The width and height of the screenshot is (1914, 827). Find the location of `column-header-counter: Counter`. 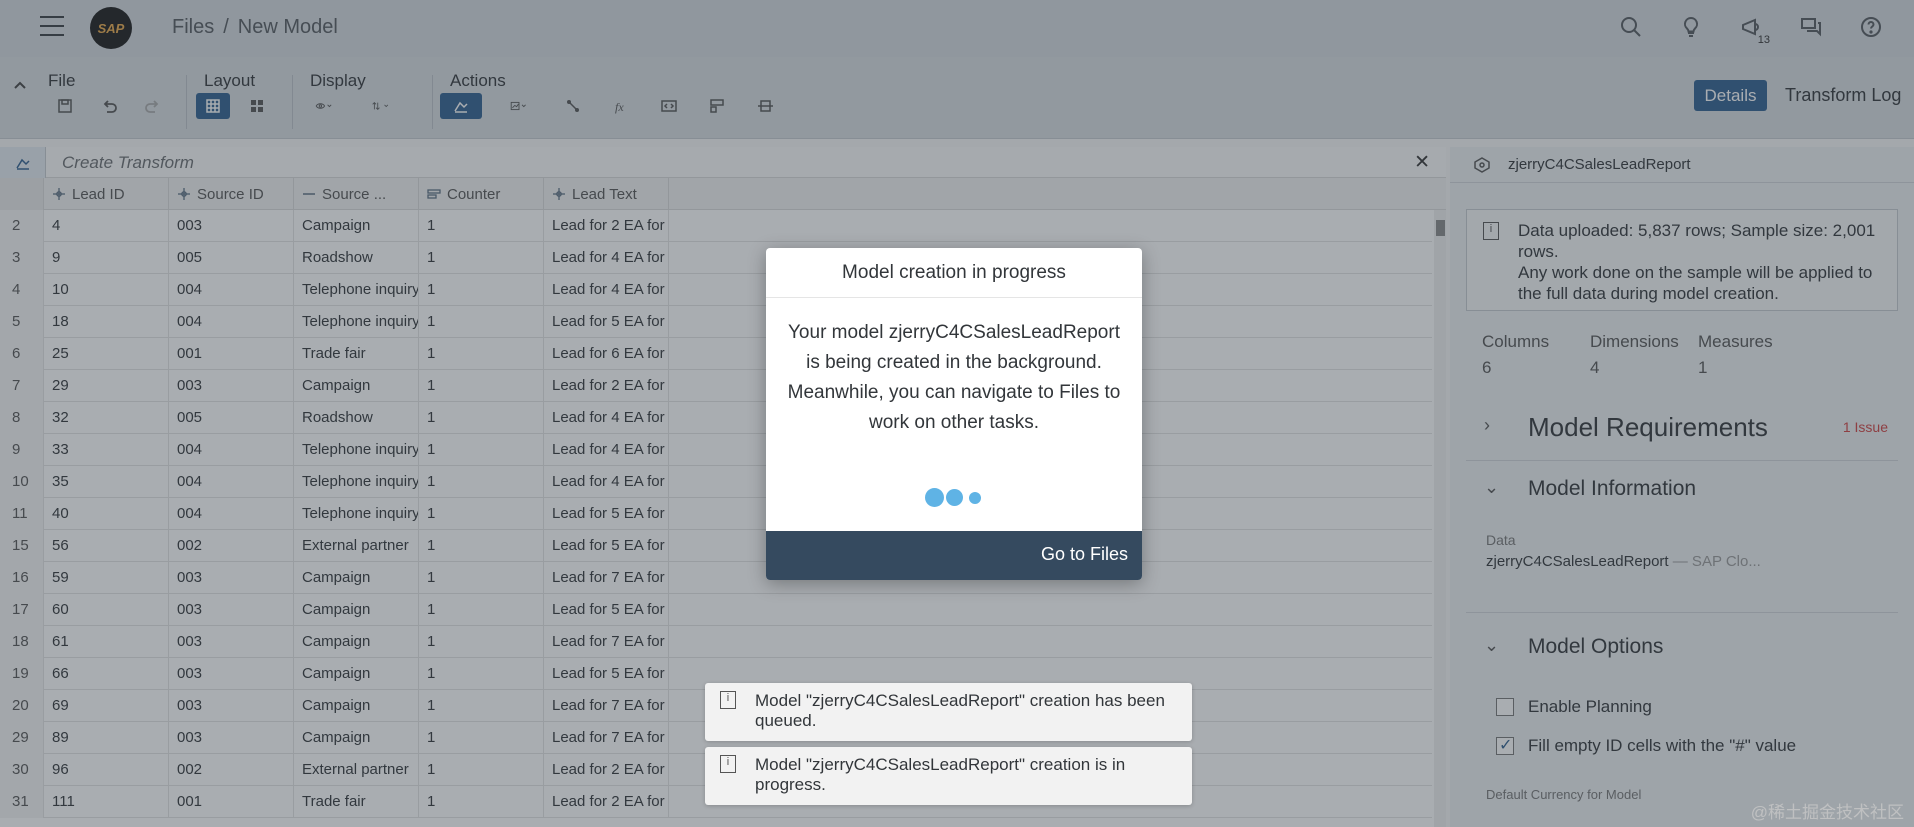

column-header-counter: Counter is located at coordinates (481, 194).